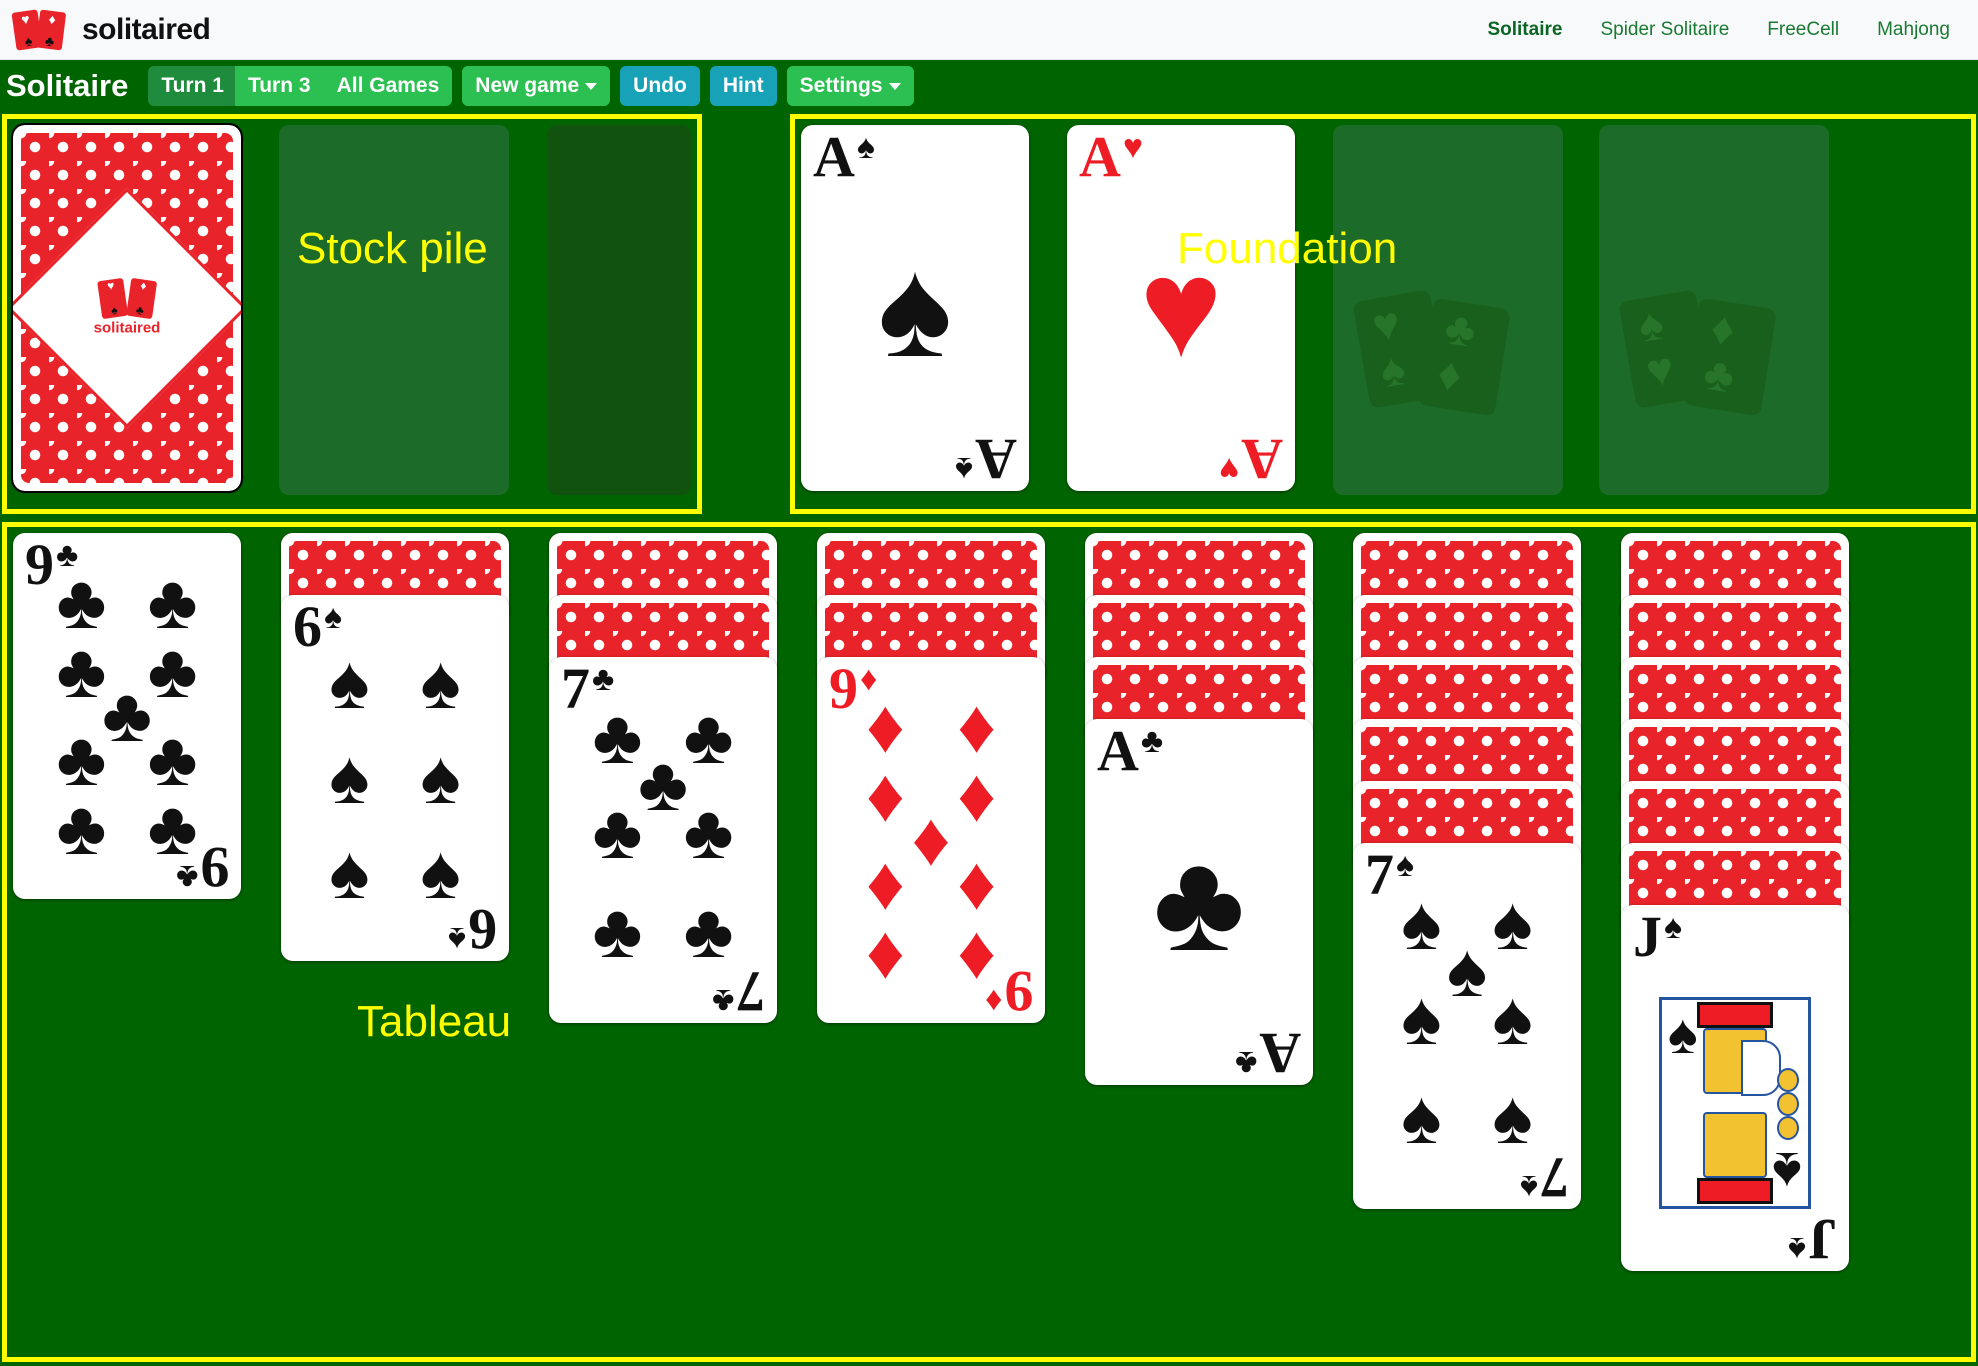 The height and width of the screenshot is (1366, 1978). What do you see at coordinates (51, 29) in the screenshot?
I see `logo-card-diamond-club-icon: ♦ ♣` at bounding box center [51, 29].